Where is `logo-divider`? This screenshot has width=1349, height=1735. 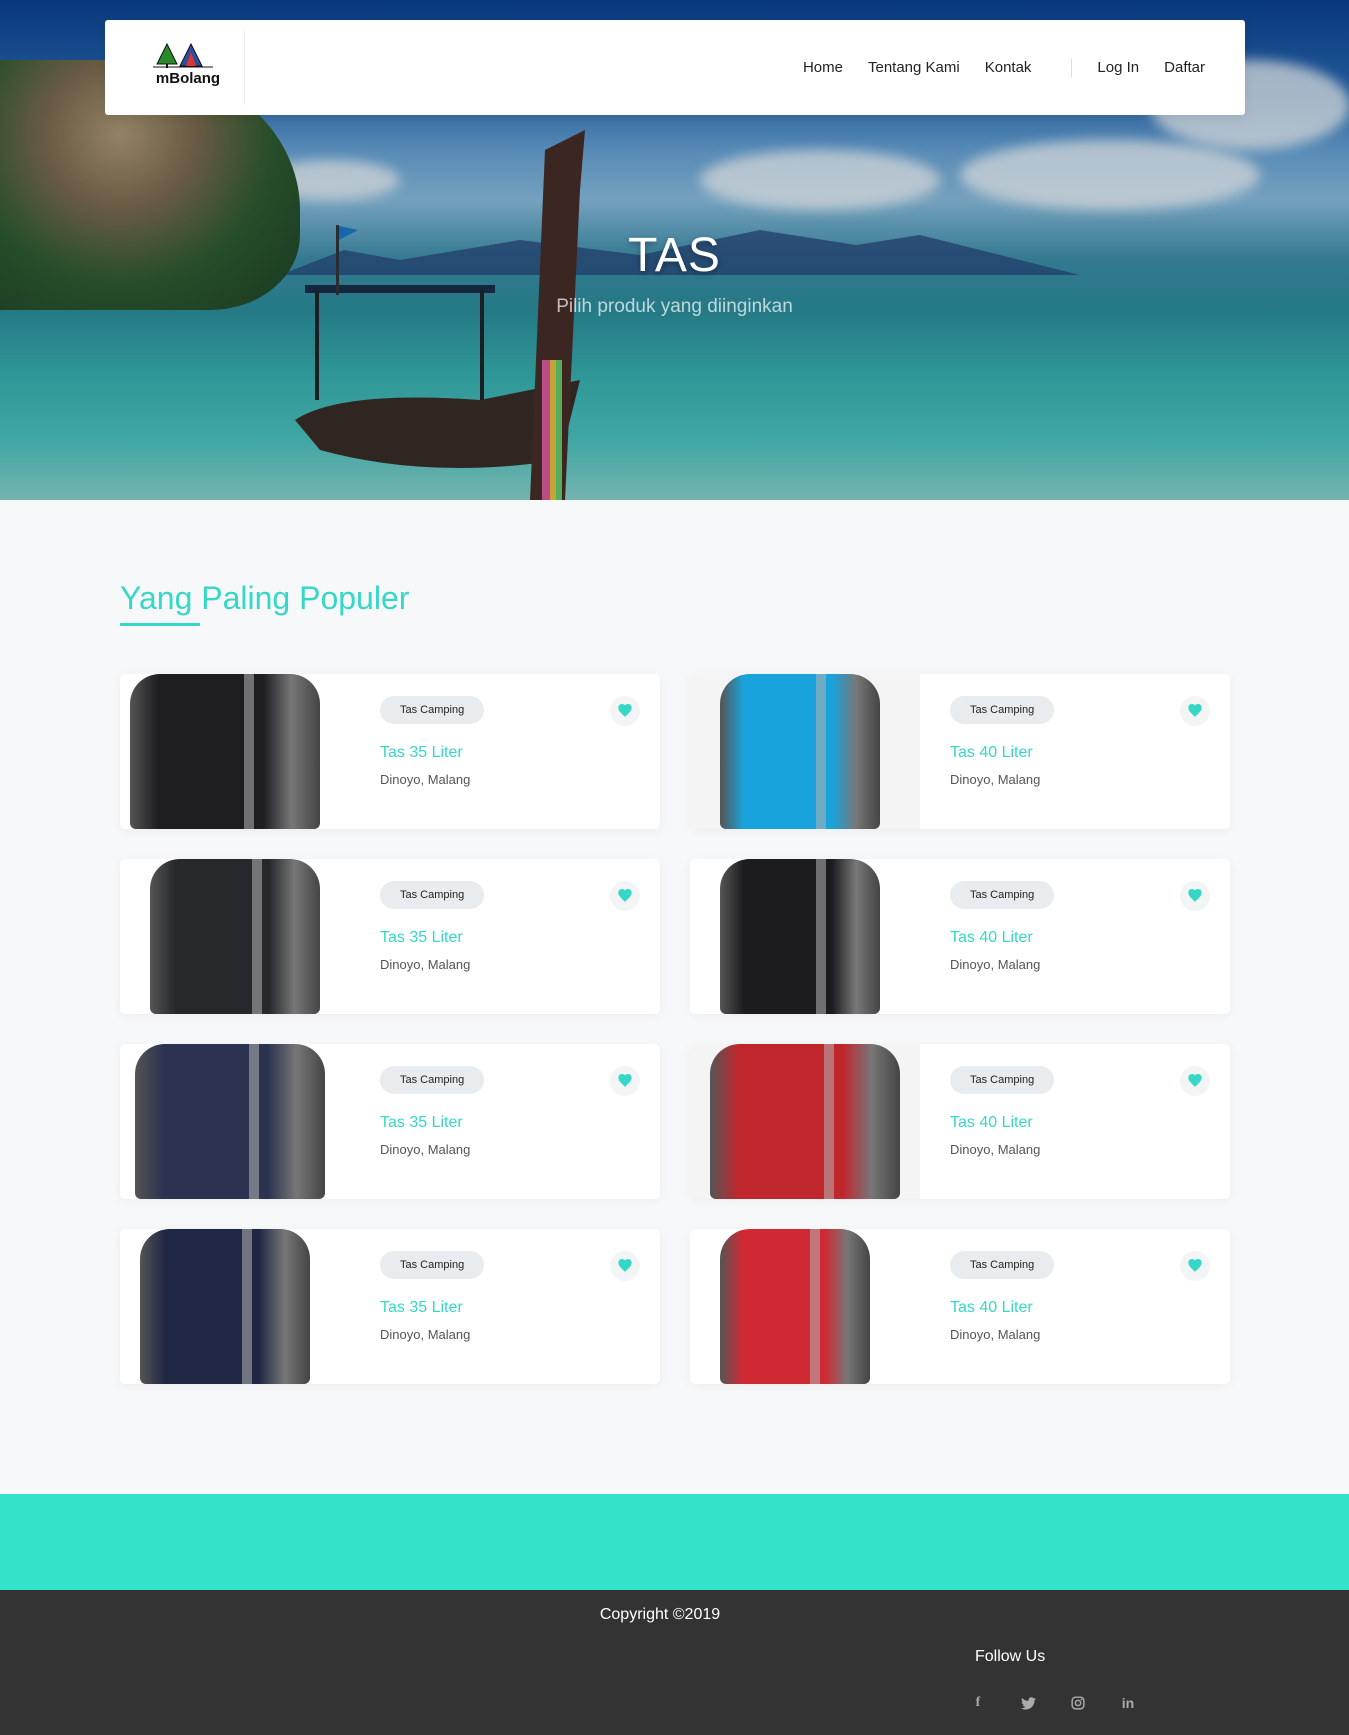
logo-divider is located at coordinates (244, 67).